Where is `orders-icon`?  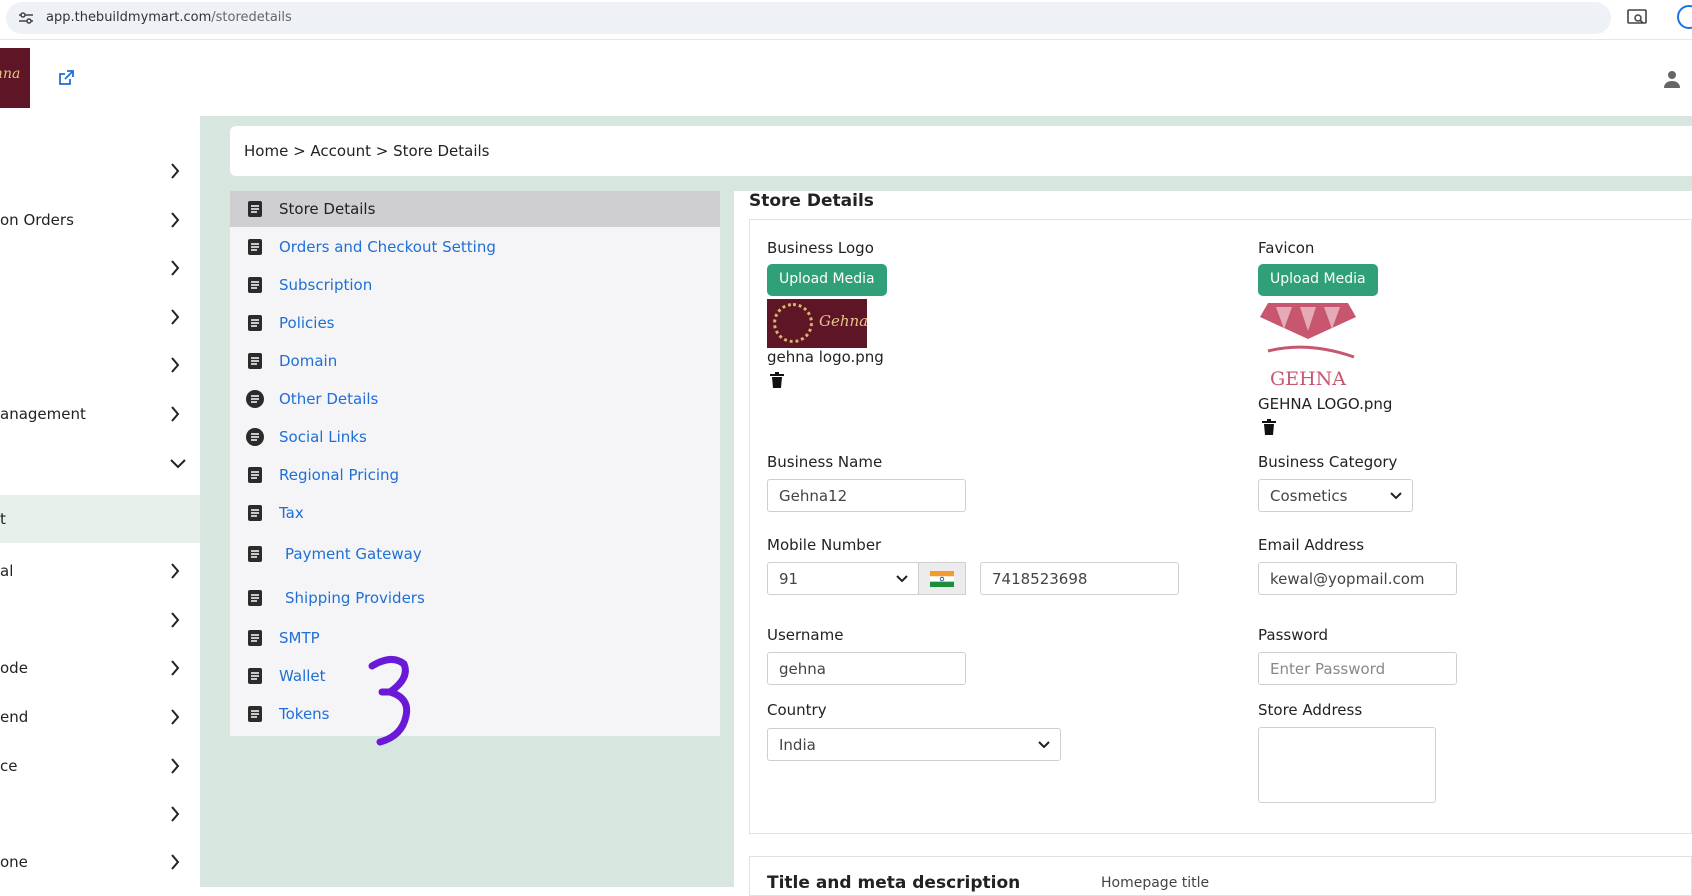 orders-icon is located at coordinates (255, 247).